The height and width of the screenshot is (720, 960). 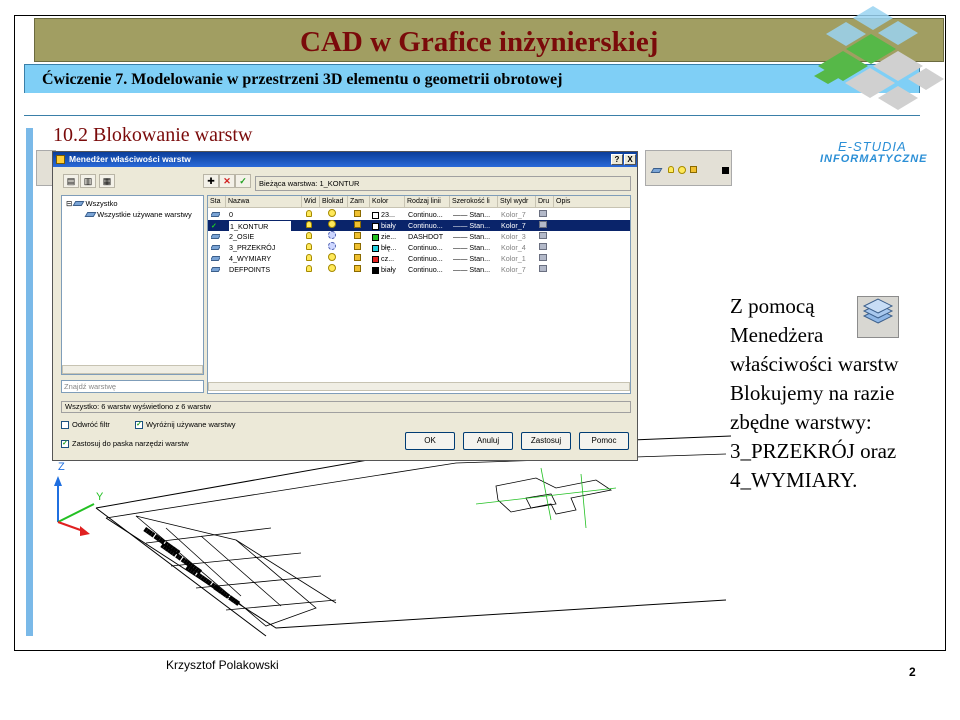 I want to click on layer-linetype: DASHDOT, so click(x=426, y=236).